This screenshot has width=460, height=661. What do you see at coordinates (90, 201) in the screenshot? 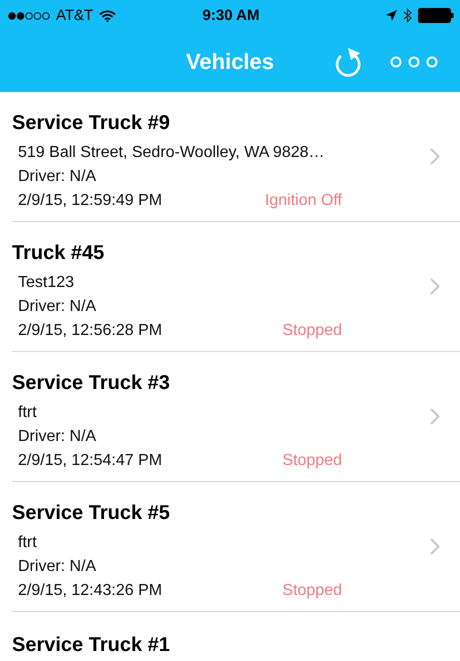
I see `vehicle-timestamp: 2/9/15, 12:59:49 PM` at bounding box center [90, 201].